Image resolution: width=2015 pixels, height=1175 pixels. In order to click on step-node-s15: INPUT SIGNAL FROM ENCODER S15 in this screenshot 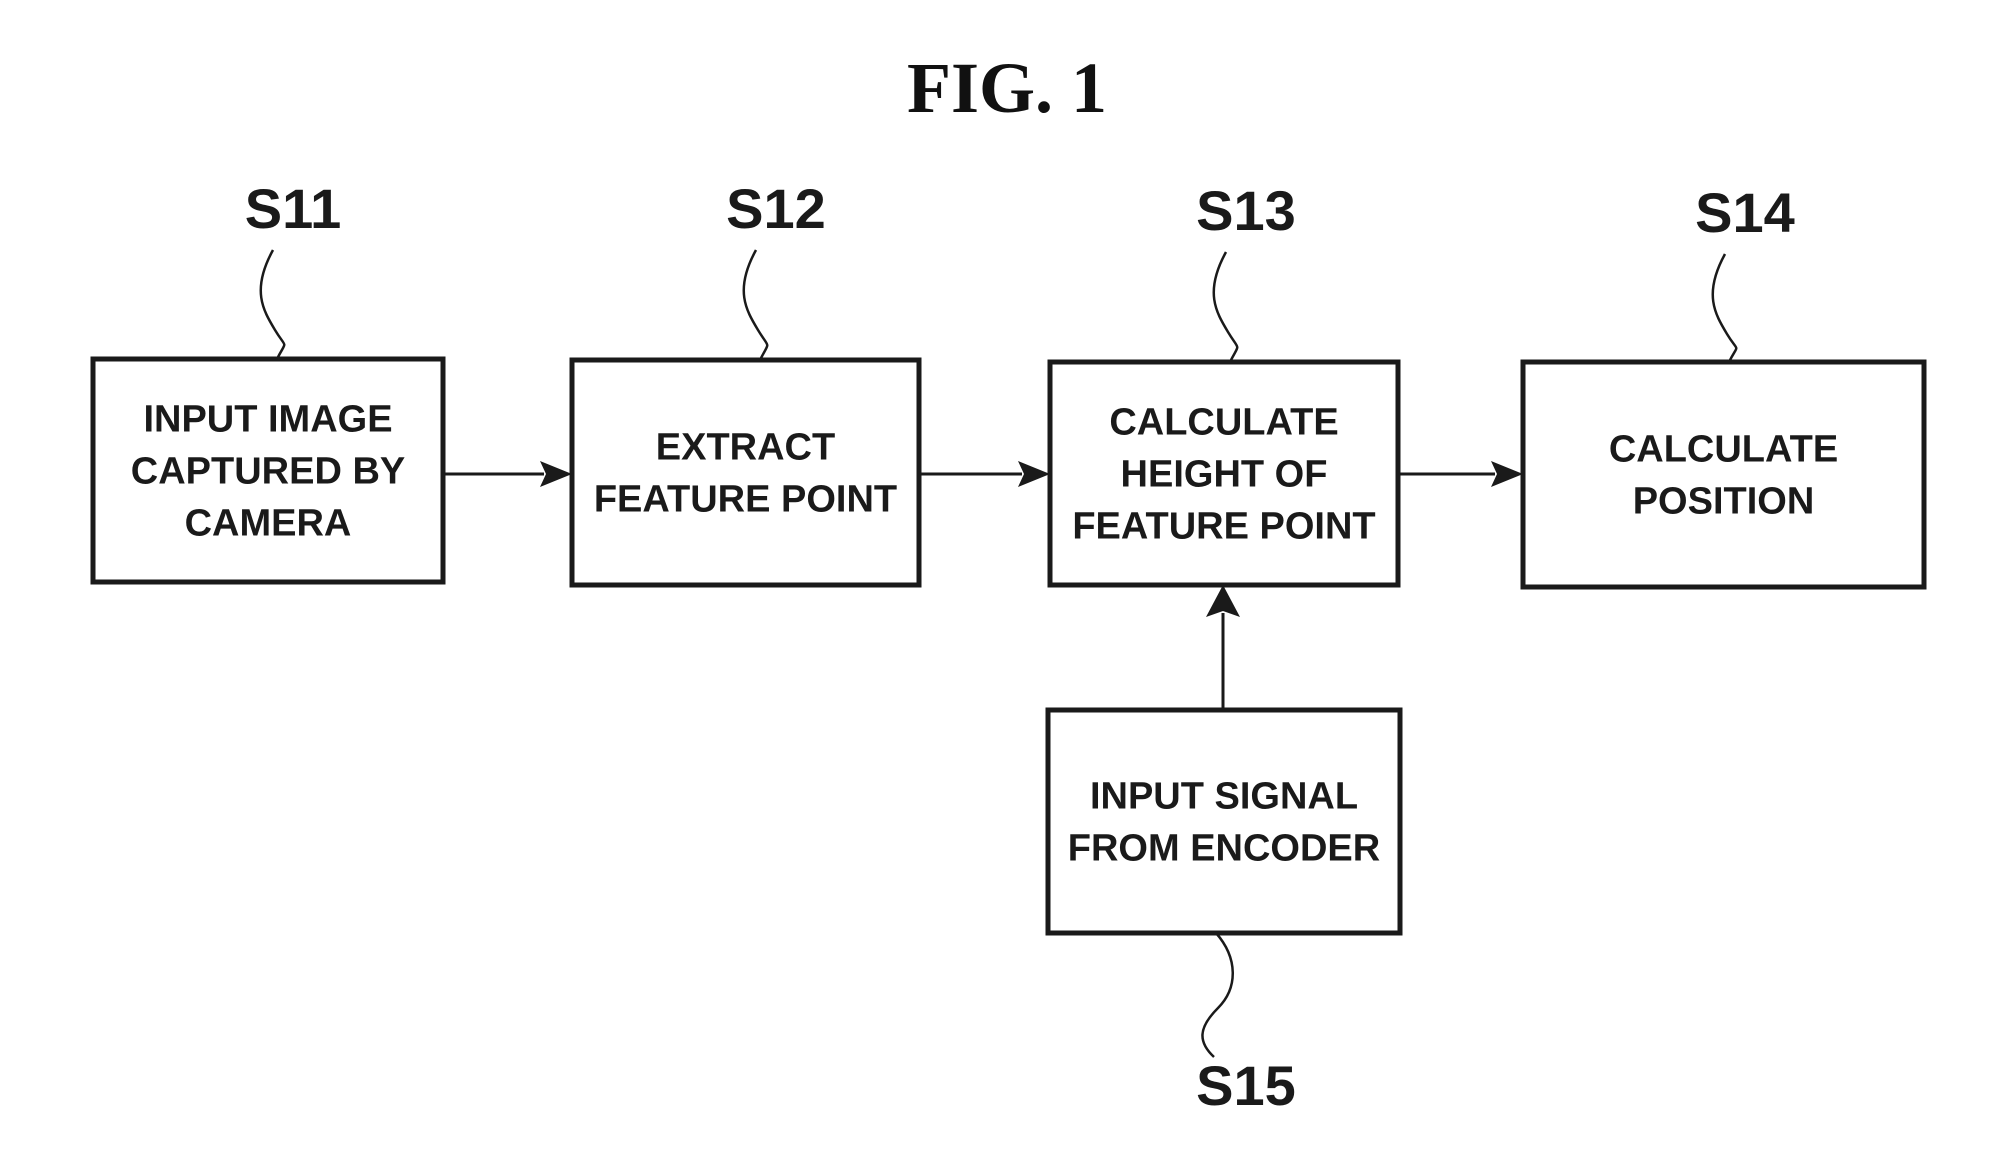, I will do `click(1224, 912)`.